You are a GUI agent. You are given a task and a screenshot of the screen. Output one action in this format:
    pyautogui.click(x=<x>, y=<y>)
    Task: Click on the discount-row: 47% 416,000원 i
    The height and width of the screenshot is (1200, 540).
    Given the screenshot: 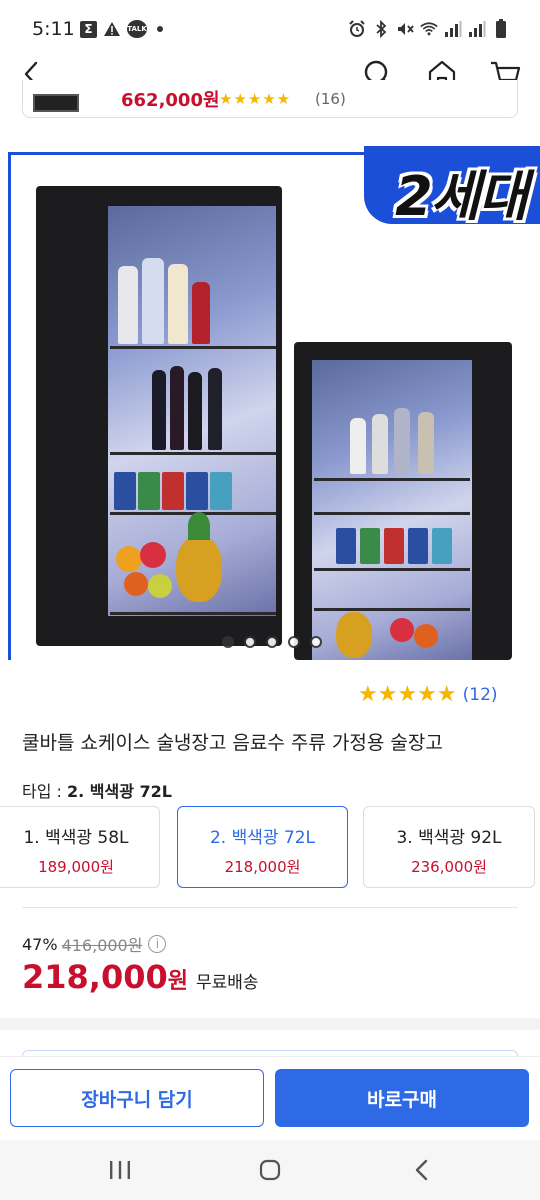 What is the action you would take?
    pyautogui.click(x=94, y=944)
    